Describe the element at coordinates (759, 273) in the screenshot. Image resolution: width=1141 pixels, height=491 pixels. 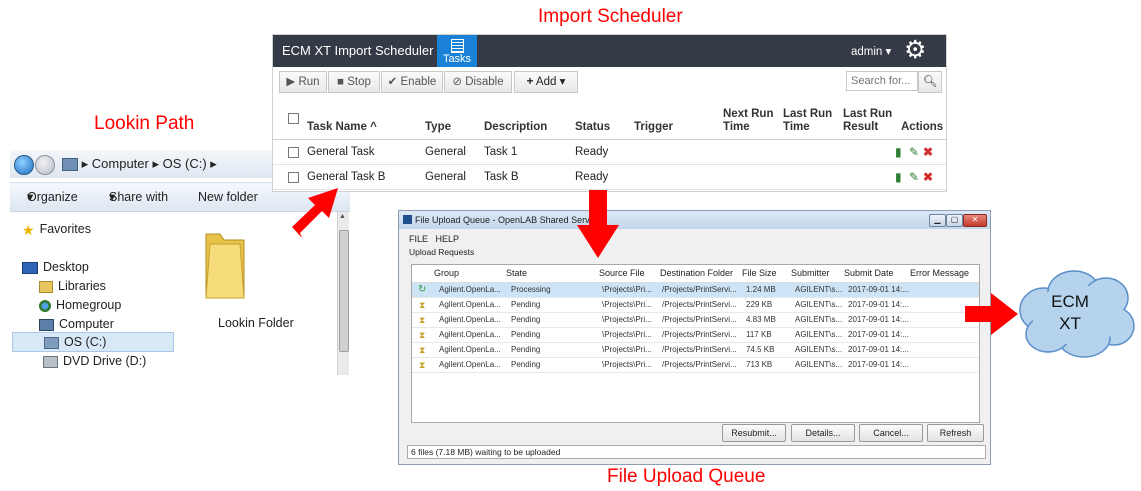
I see `col-size: File Size` at that location.